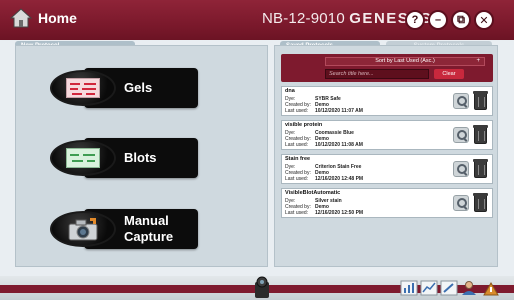  Describe the element at coordinates (83, 229) in the screenshot. I see `camera-icon` at that location.